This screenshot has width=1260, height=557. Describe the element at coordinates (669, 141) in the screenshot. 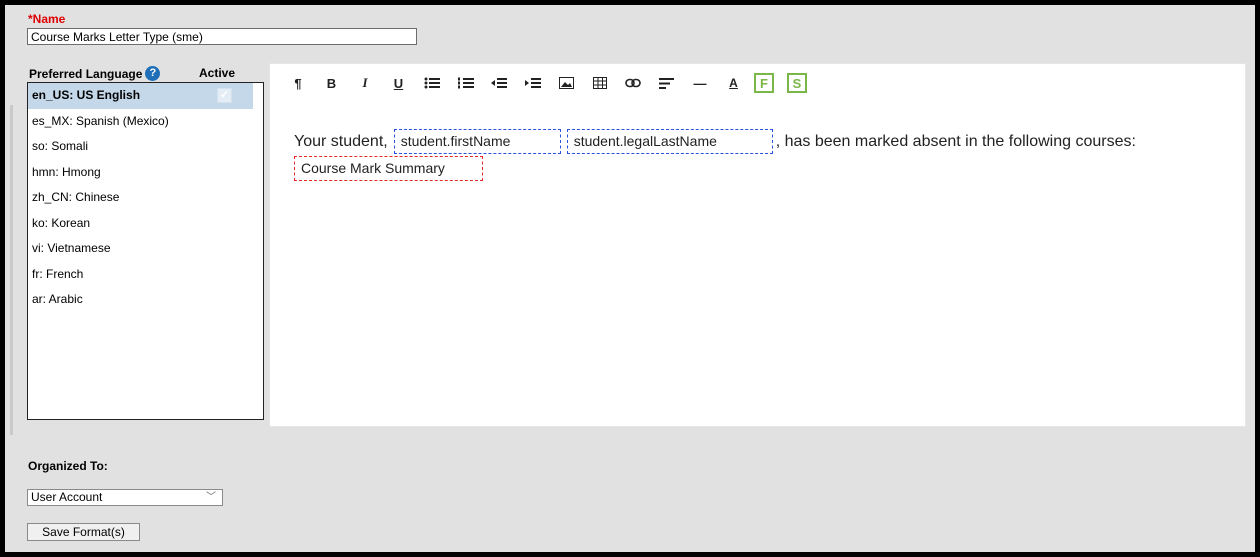

I see `field-last-name: student.legalLastName` at that location.